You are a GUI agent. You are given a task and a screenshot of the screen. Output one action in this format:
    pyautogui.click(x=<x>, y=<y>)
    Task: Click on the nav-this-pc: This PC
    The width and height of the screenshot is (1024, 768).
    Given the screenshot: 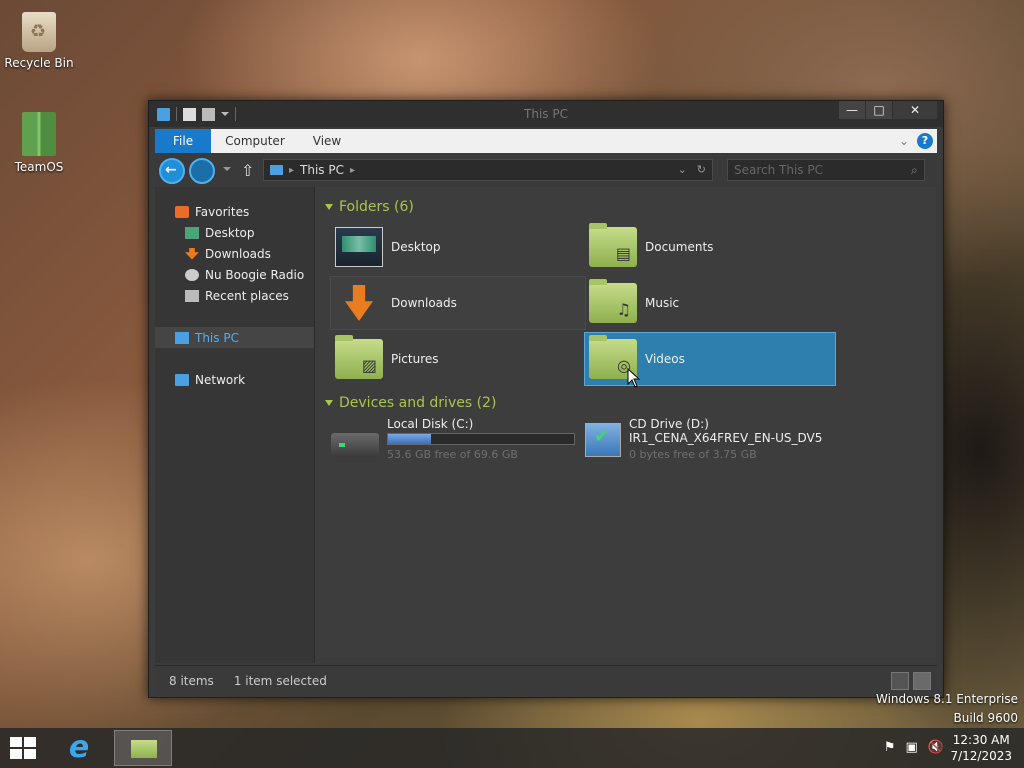 What is the action you would take?
    pyautogui.click(x=234, y=337)
    